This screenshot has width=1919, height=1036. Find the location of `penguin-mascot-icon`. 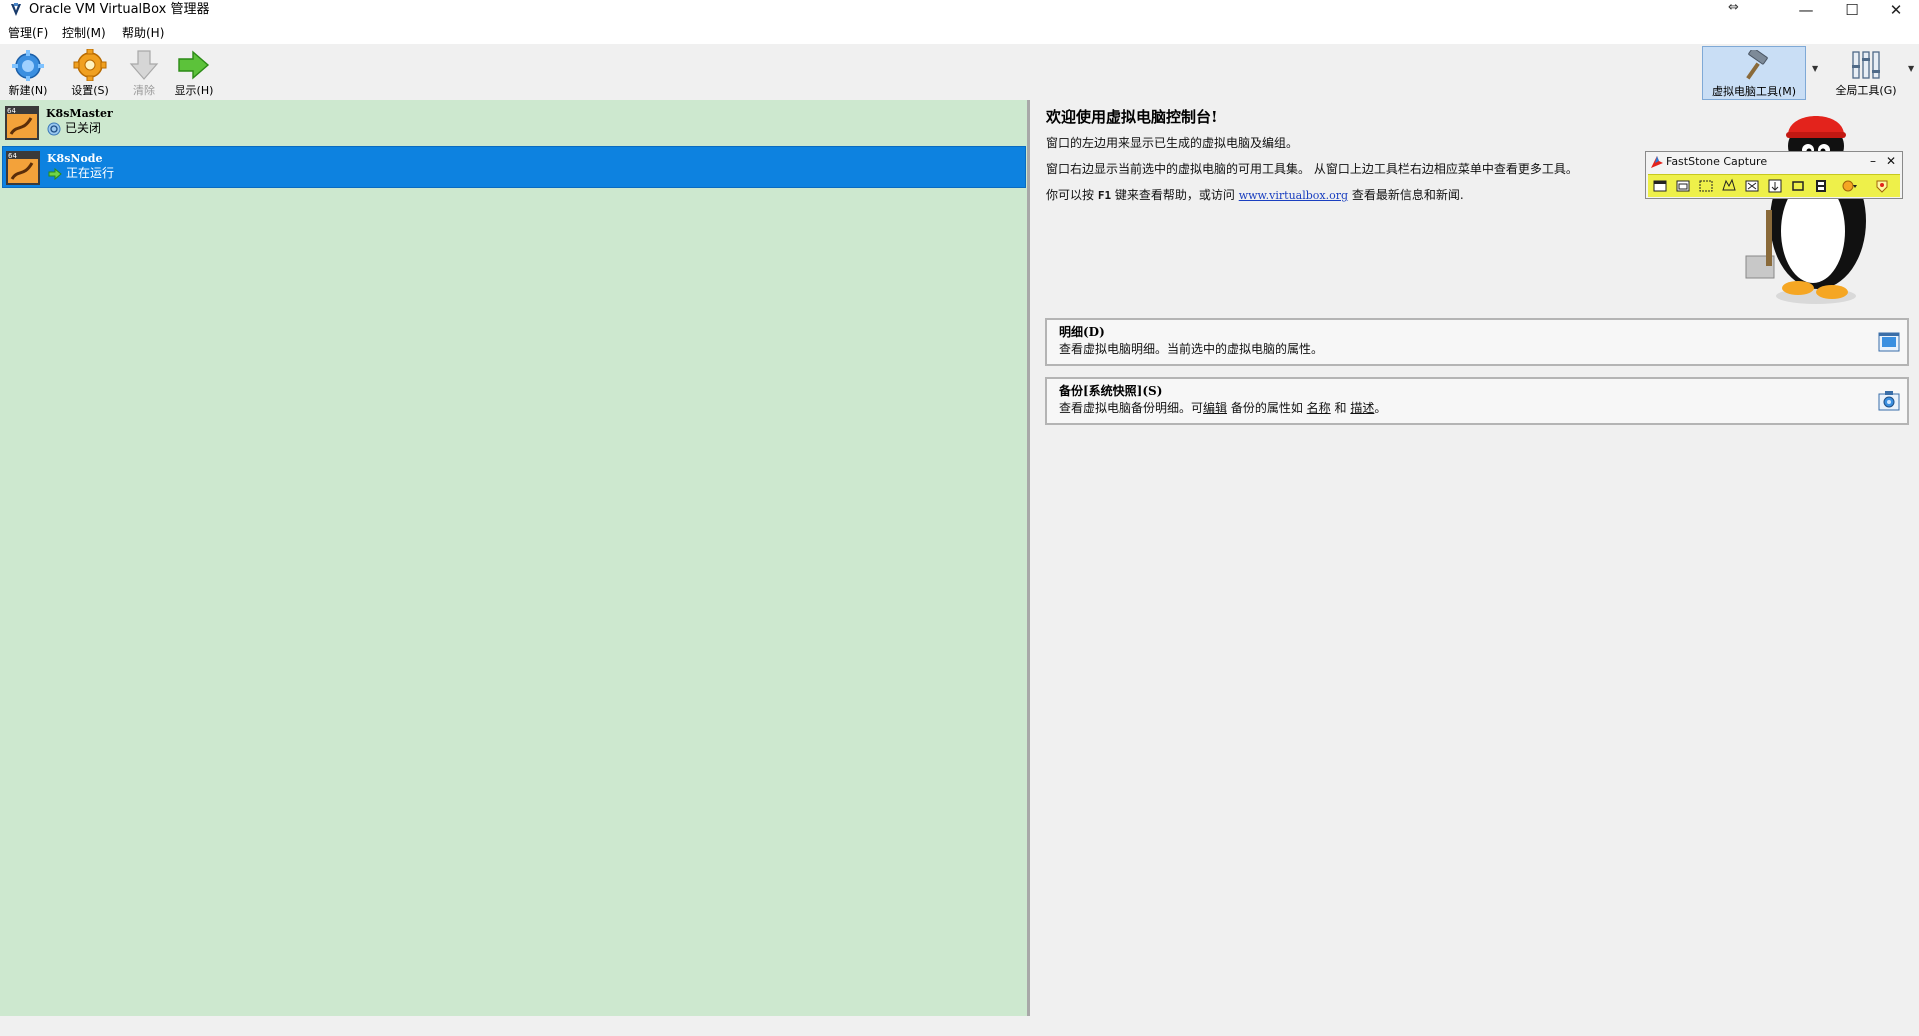

penguin-mascot-icon is located at coordinates (1805, 210).